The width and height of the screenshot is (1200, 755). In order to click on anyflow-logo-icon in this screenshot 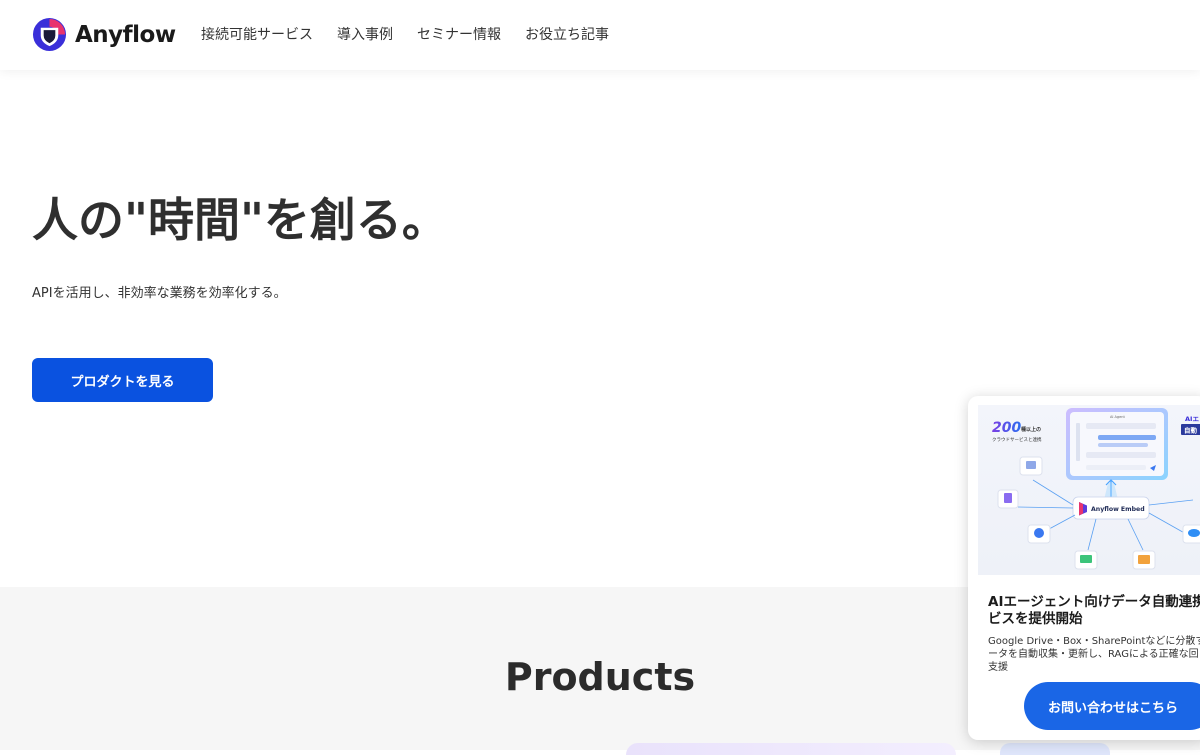, I will do `click(49, 34)`.